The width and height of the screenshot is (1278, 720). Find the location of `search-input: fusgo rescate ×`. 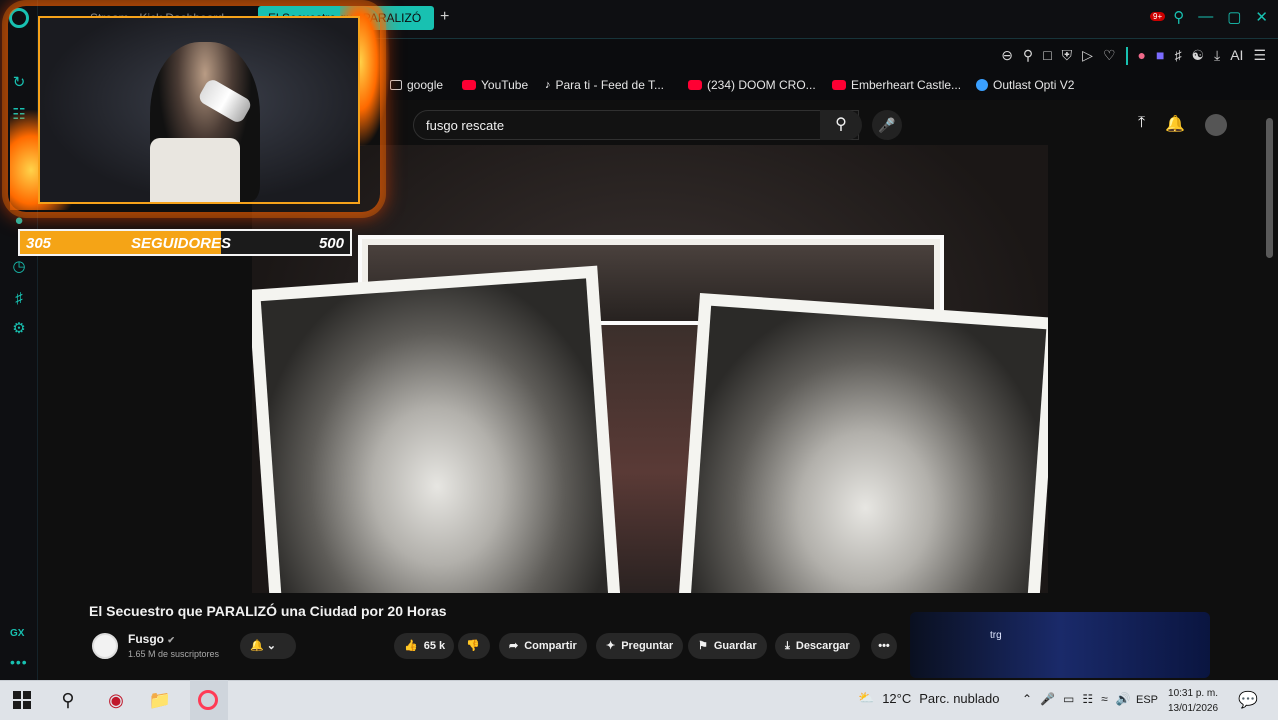

search-input: fusgo rescate × is located at coordinates (636, 125).